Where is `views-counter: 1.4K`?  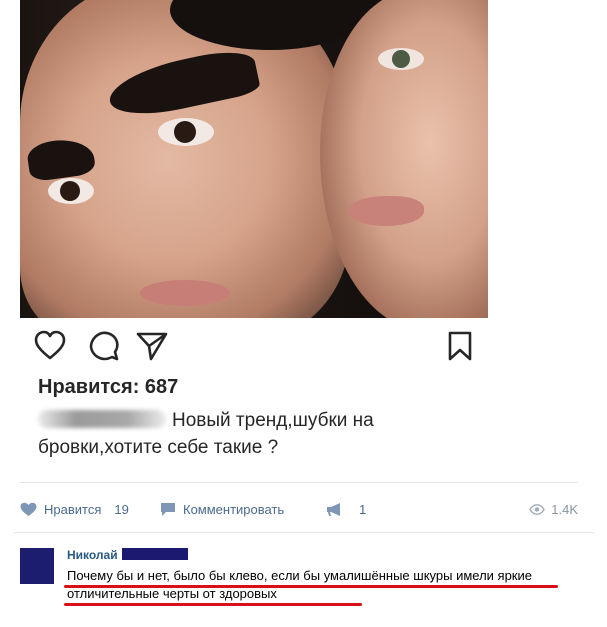
views-counter: 1.4K is located at coordinates (553, 509).